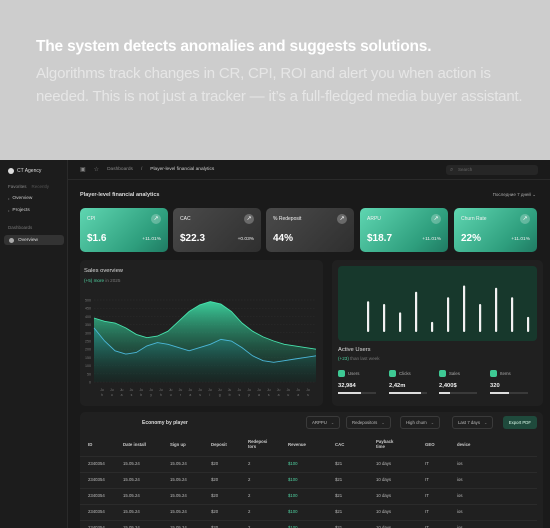  What do you see at coordinates (88, 342) in the screenshot?
I see `y-tick-label: 250` at bounding box center [88, 342].